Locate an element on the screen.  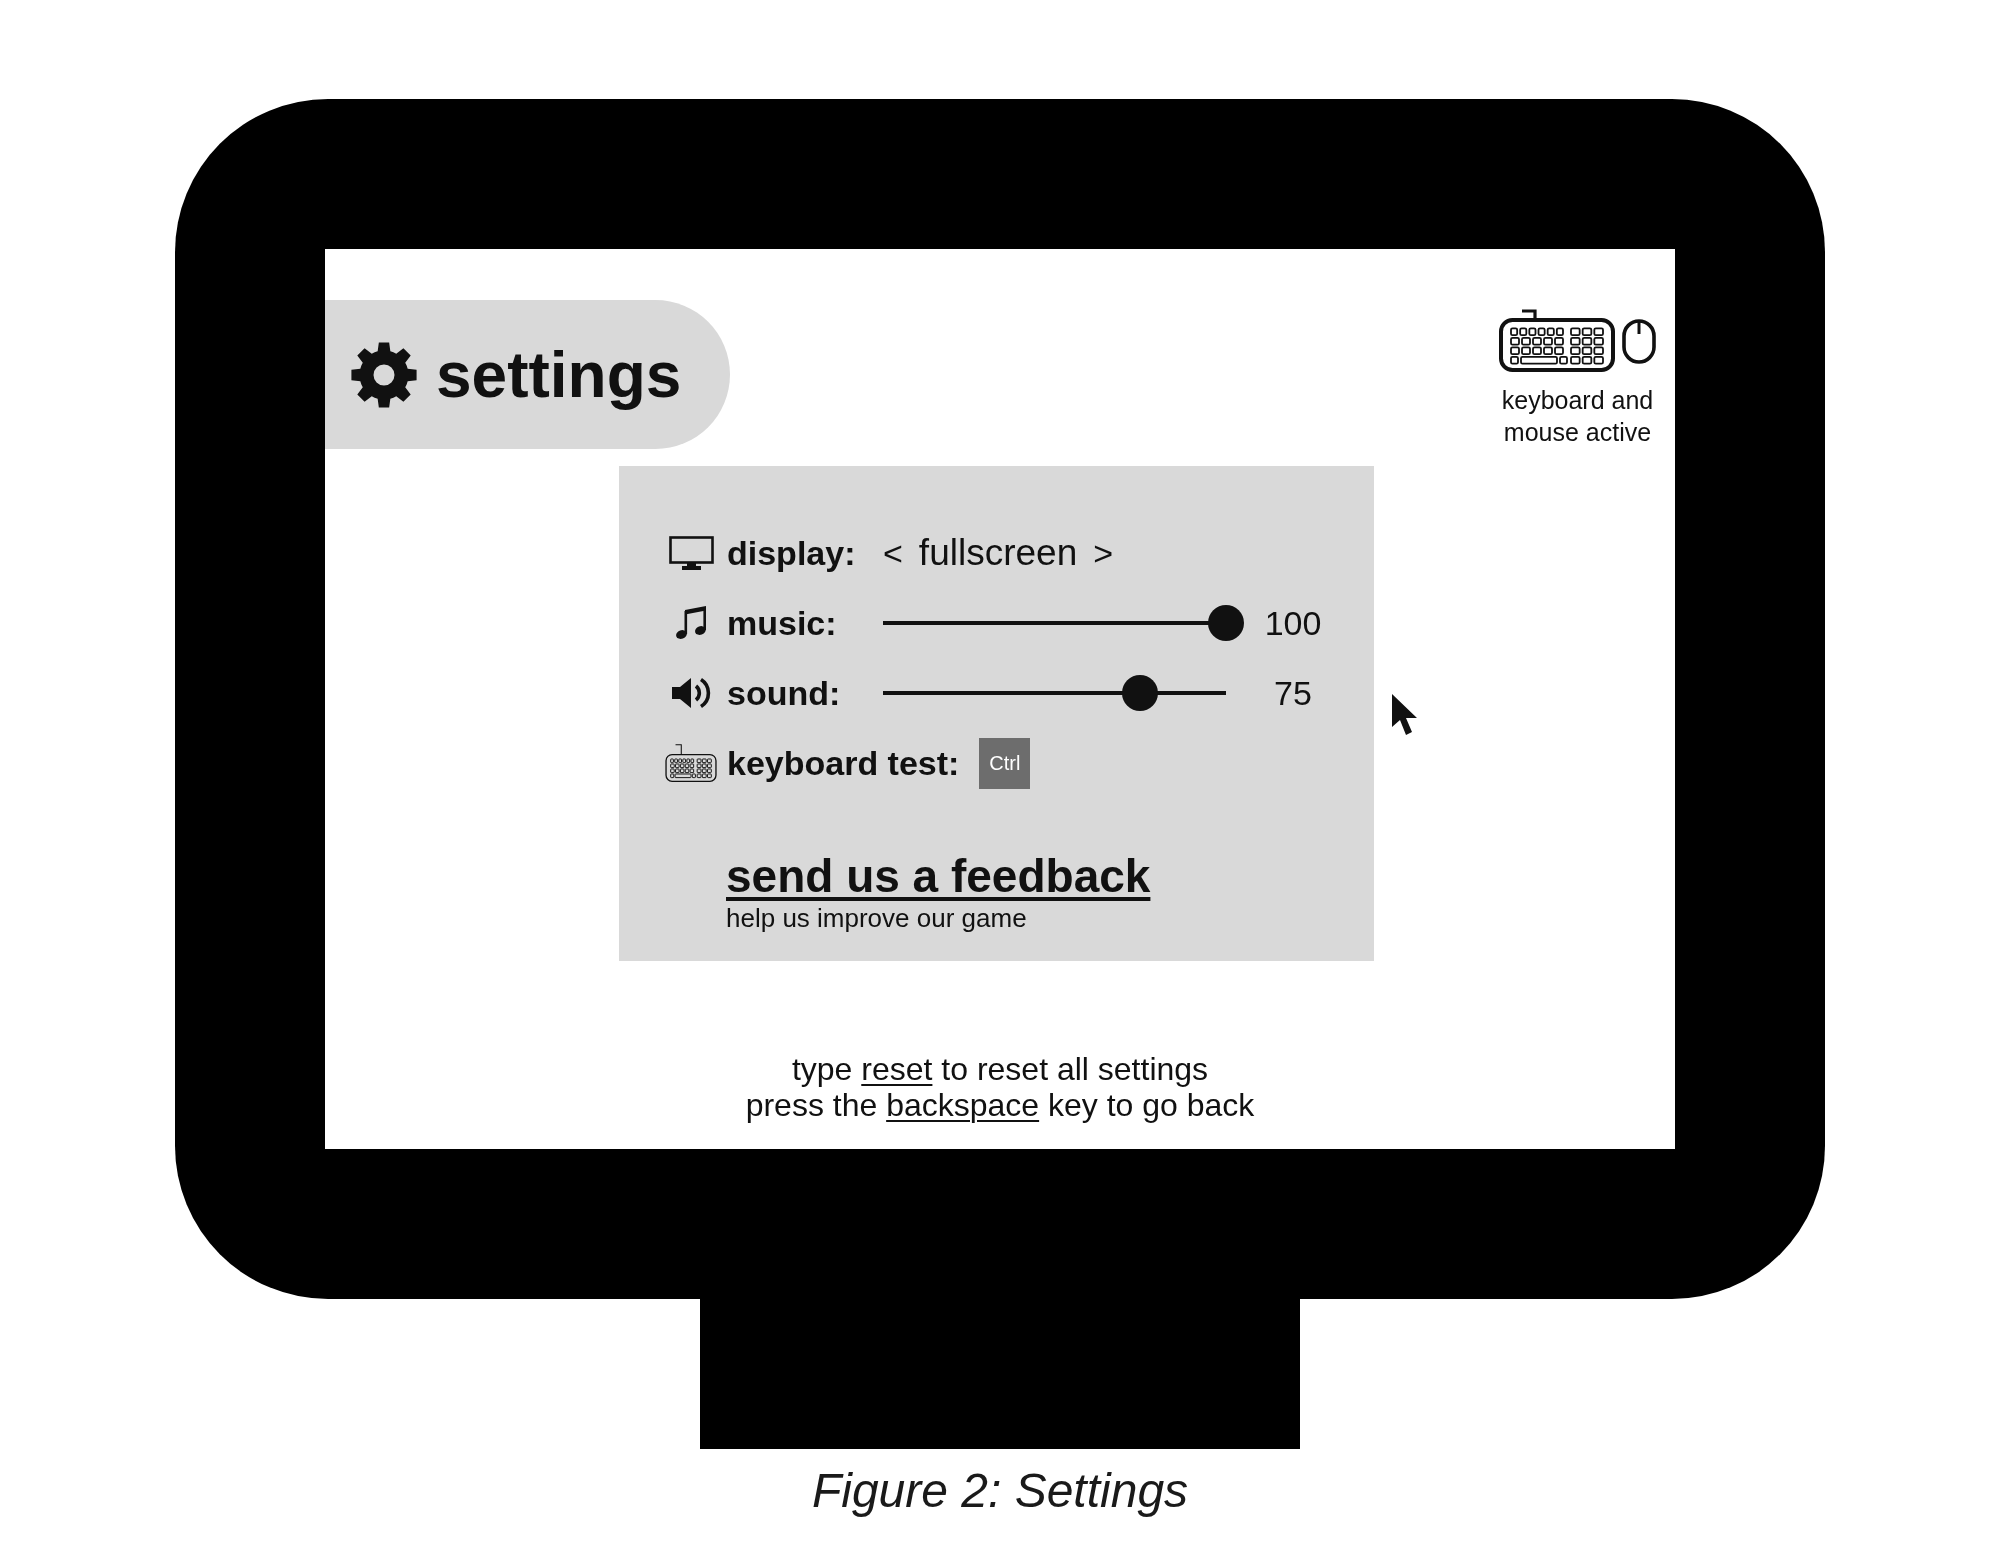
music-note-icon is located at coordinates (691, 623).